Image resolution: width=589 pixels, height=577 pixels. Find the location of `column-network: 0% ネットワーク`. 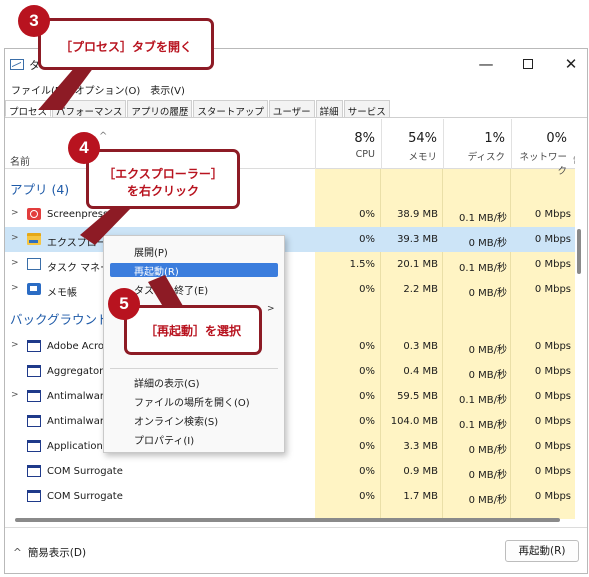

column-network: 0% ネットワーク is located at coordinates (542, 148).